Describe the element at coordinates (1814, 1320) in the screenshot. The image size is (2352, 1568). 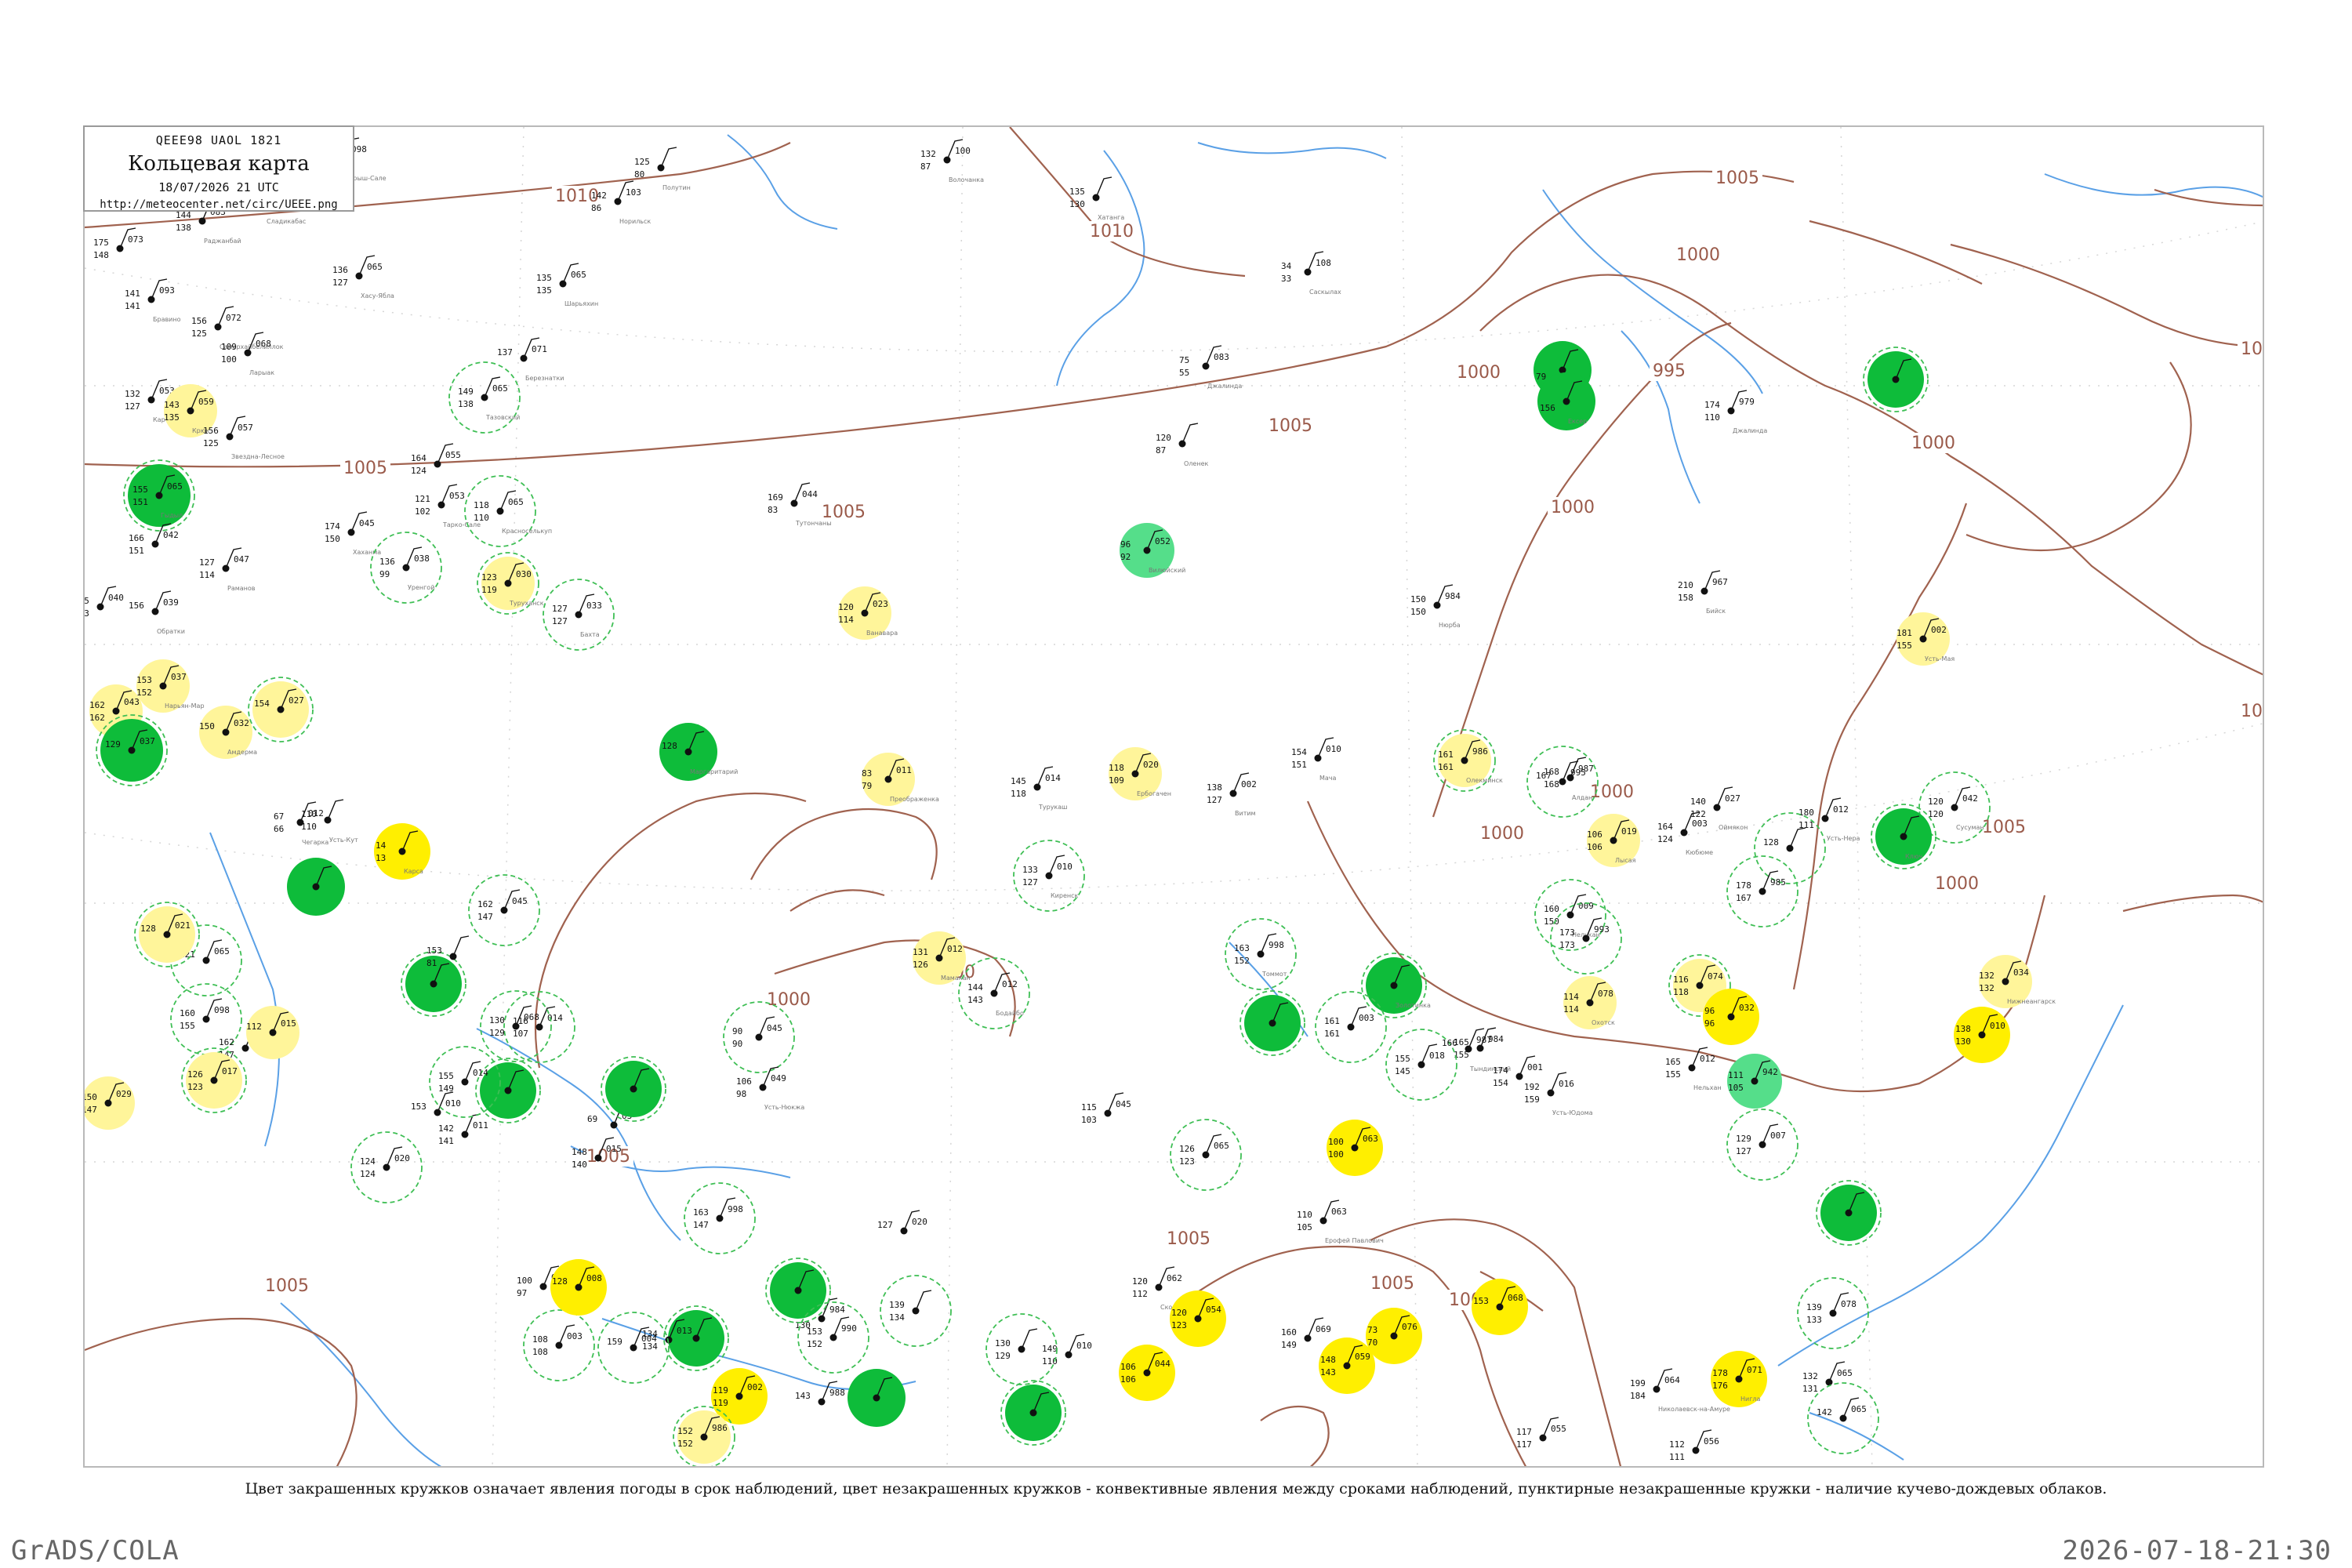
I see `station-dewpoint: 133` at that location.